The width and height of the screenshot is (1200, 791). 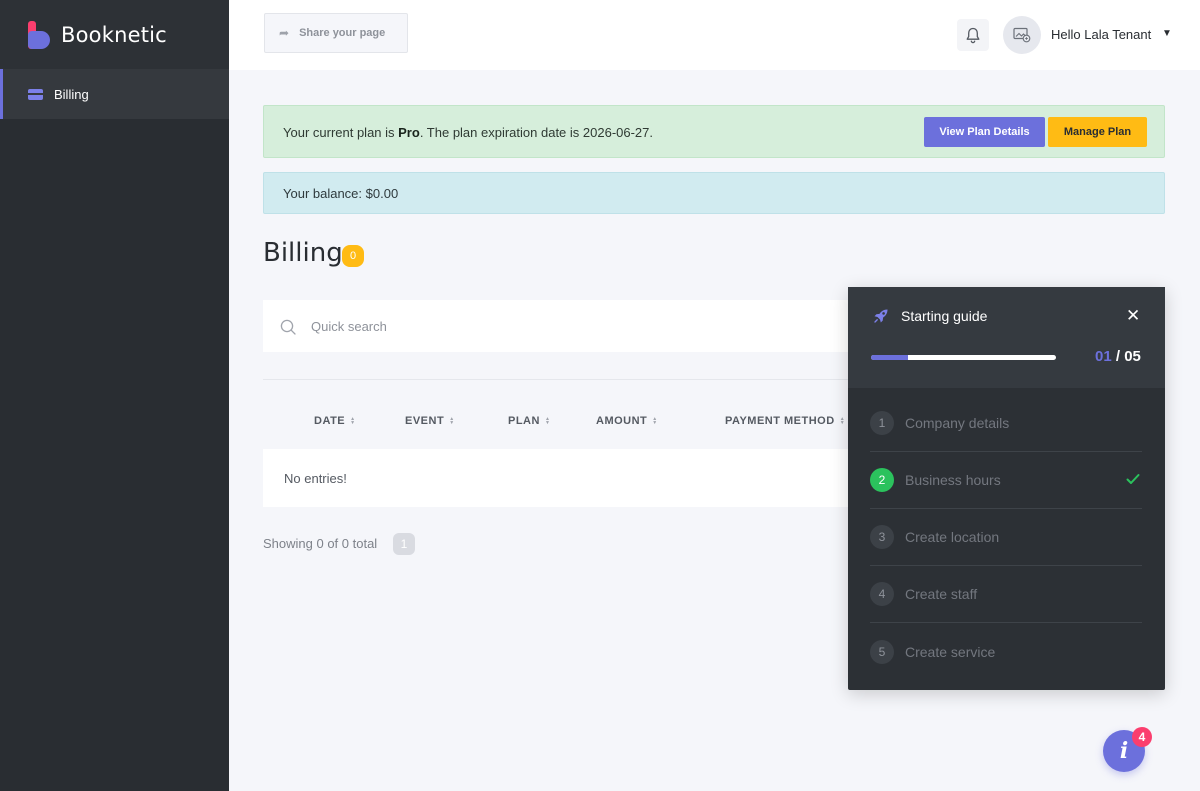 I want to click on guide-progress-bar, so click(x=963, y=357).